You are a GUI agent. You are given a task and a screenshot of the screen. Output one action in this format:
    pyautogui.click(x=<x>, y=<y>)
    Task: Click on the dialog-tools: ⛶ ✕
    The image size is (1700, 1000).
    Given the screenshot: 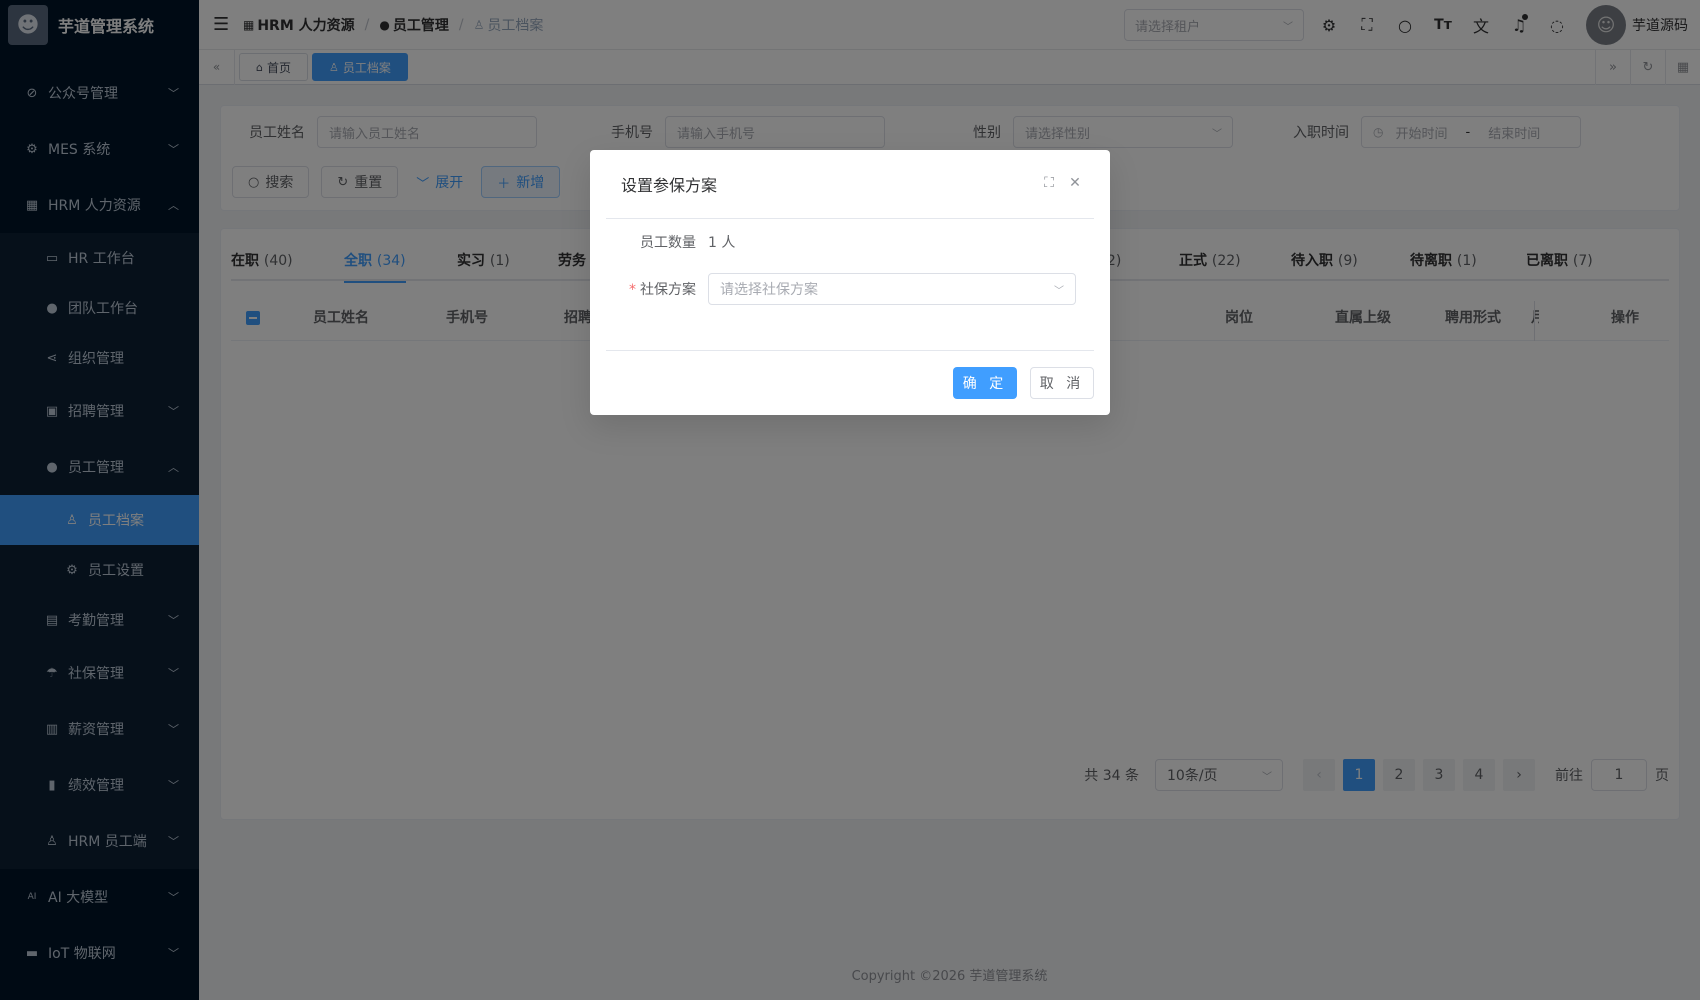 What is the action you would take?
    pyautogui.click(x=1062, y=183)
    